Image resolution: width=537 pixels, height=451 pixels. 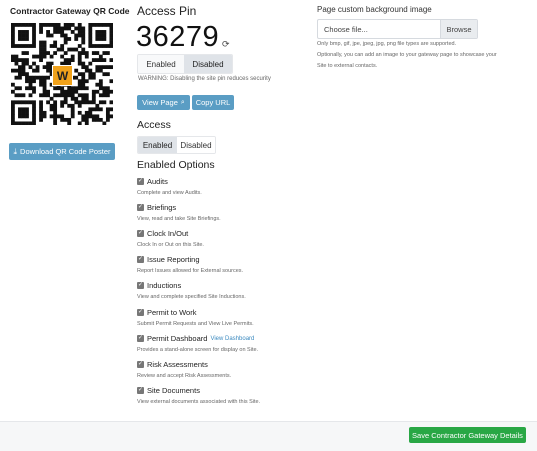 I want to click on refresh-pin-icon: ⟳, so click(x=226, y=44).